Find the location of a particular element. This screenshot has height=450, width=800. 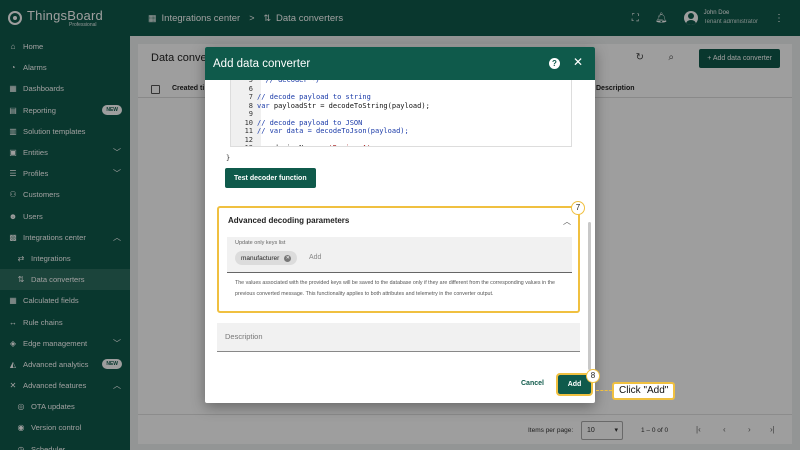

code-closing-brace: } is located at coordinates (228, 158).